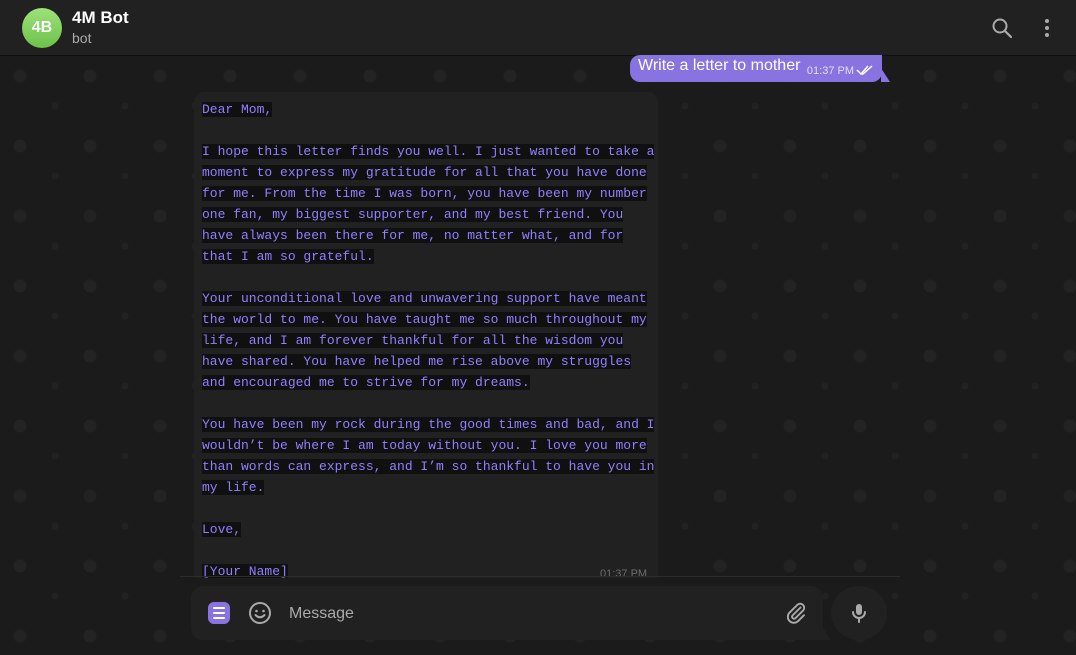 This screenshot has width=1076, height=655. I want to click on search-icon, so click(1002, 28).